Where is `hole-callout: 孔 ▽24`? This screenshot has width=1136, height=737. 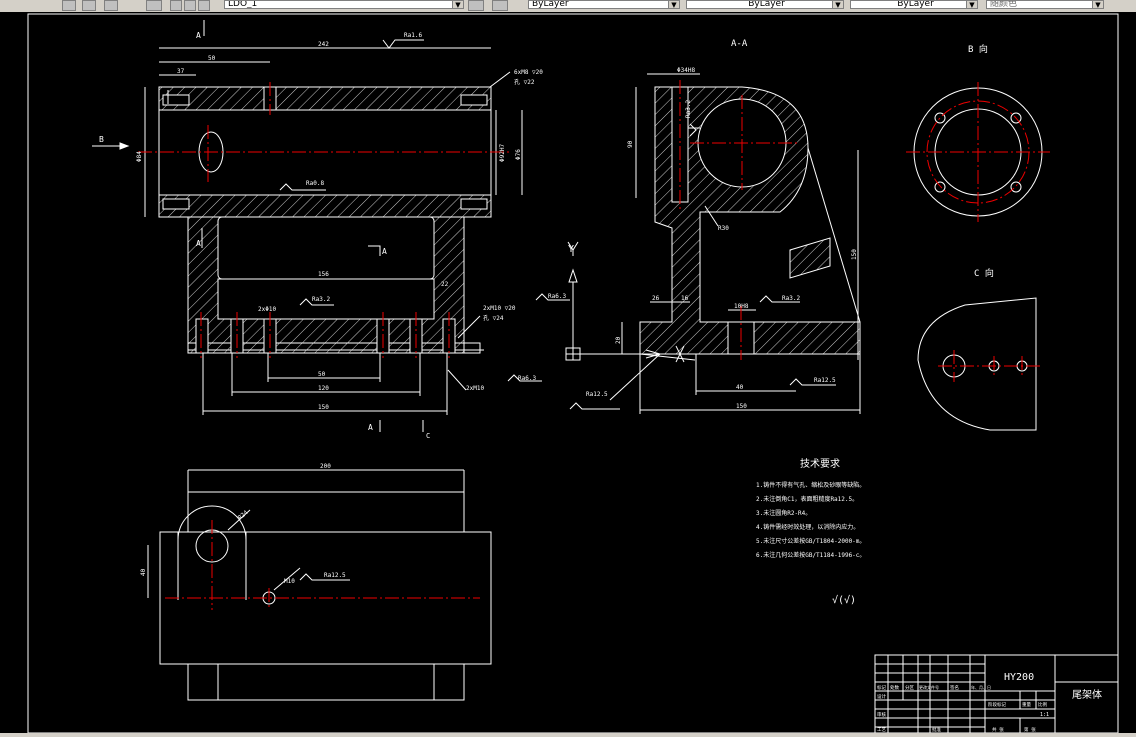
hole-callout: 孔 ▽24 is located at coordinates (493, 318).